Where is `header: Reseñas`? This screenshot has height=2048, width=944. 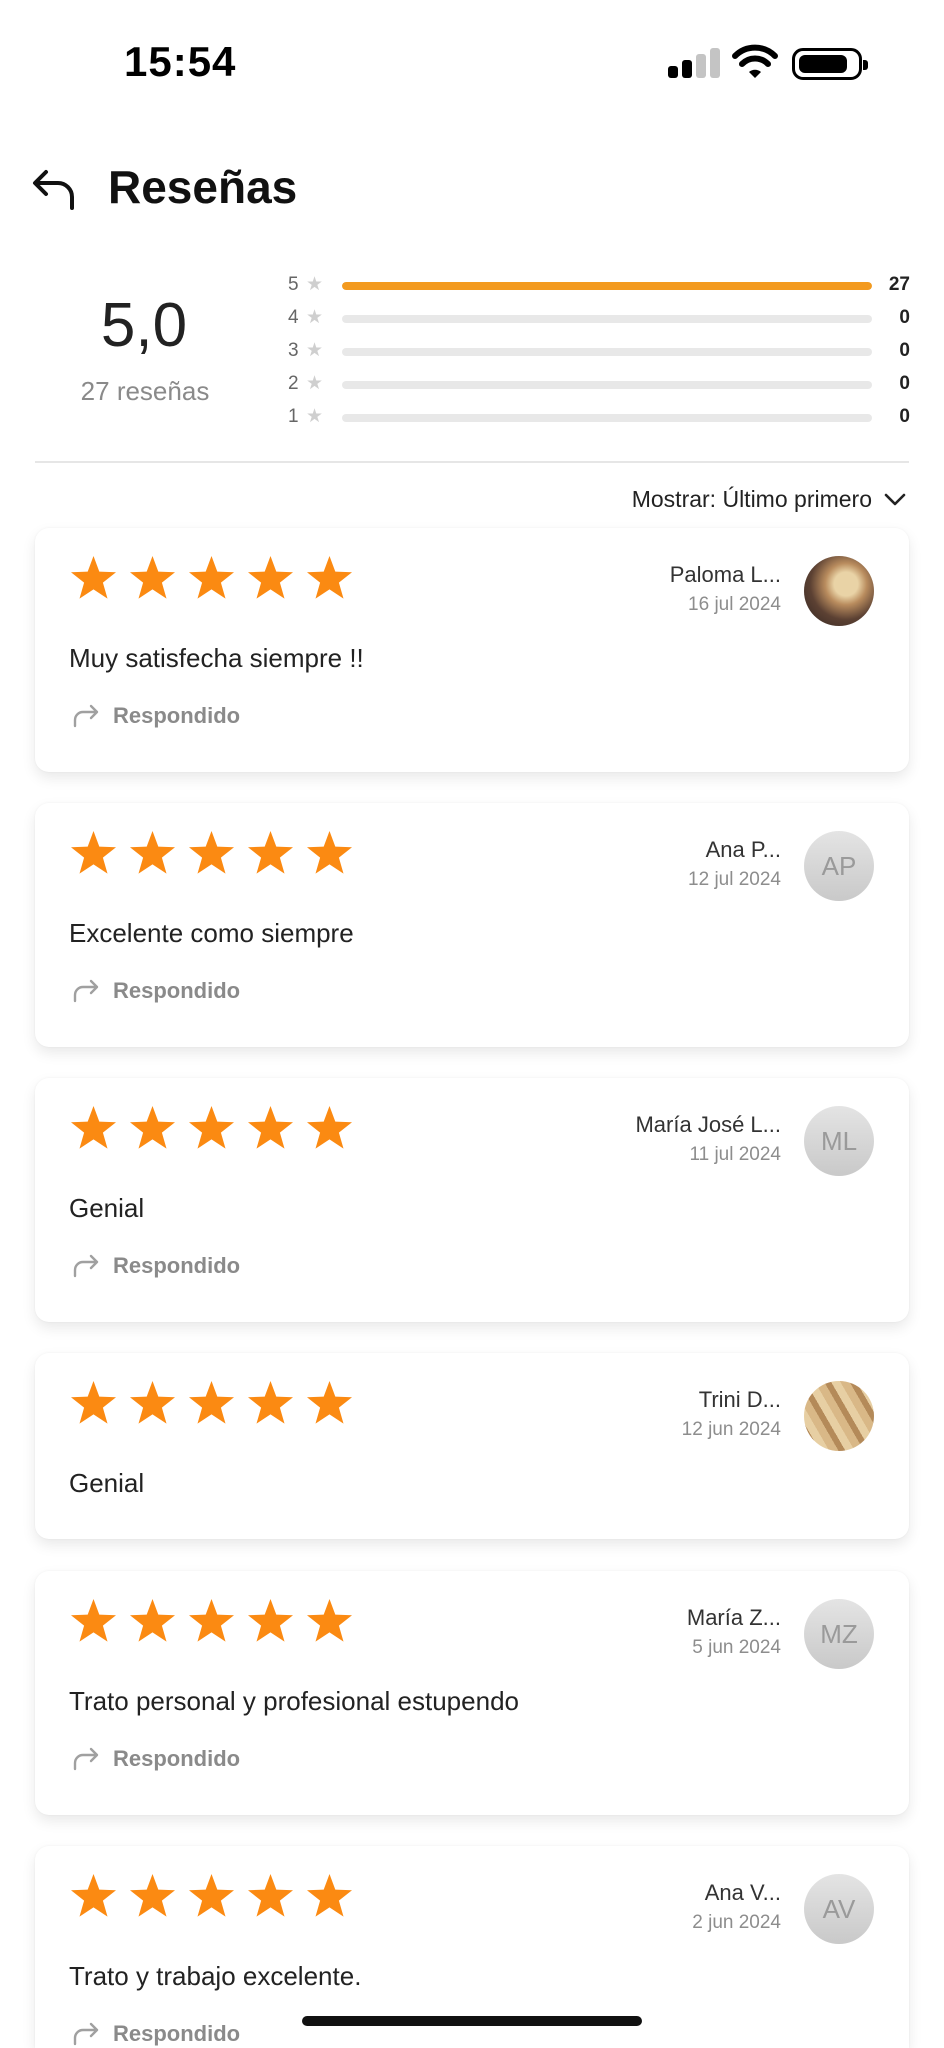
header: Reseñas is located at coordinates (472, 190).